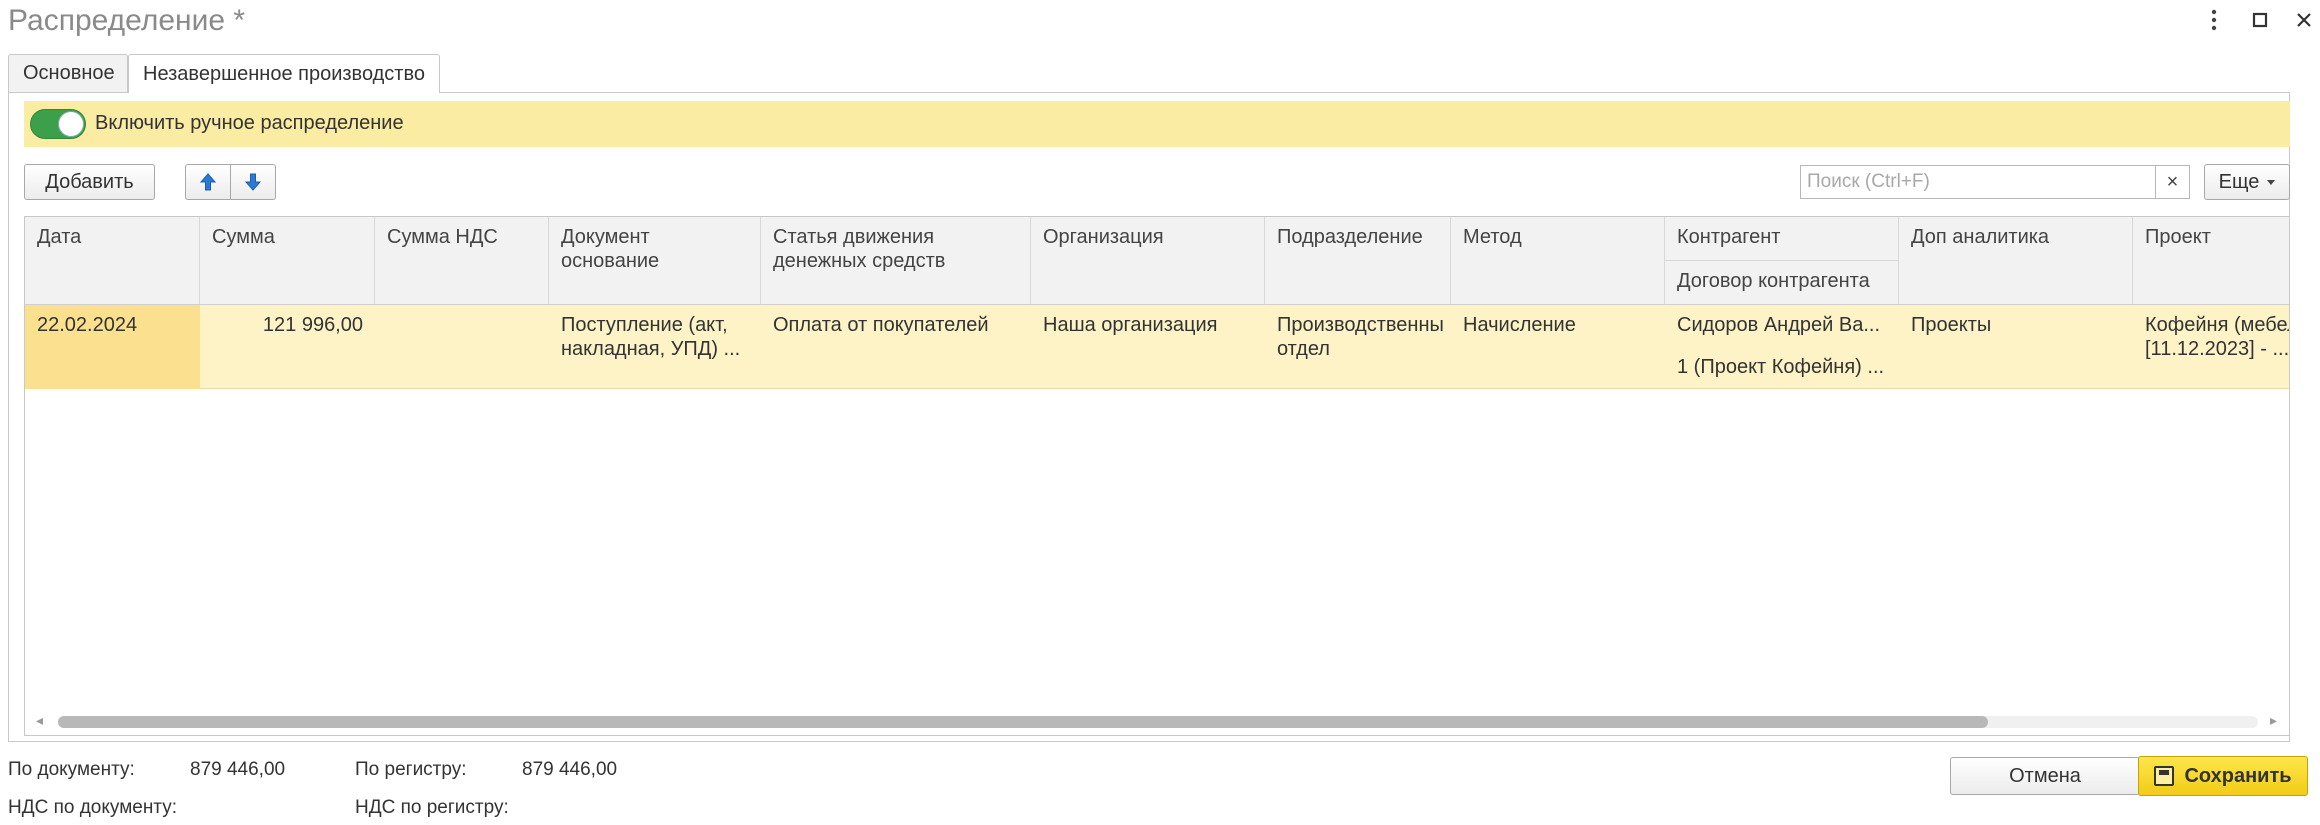 The height and width of the screenshot is (825, 2320). Describe the element at coordinates (2211, 261) in the screenshot. I see `column-header-project: Проект` at that location.